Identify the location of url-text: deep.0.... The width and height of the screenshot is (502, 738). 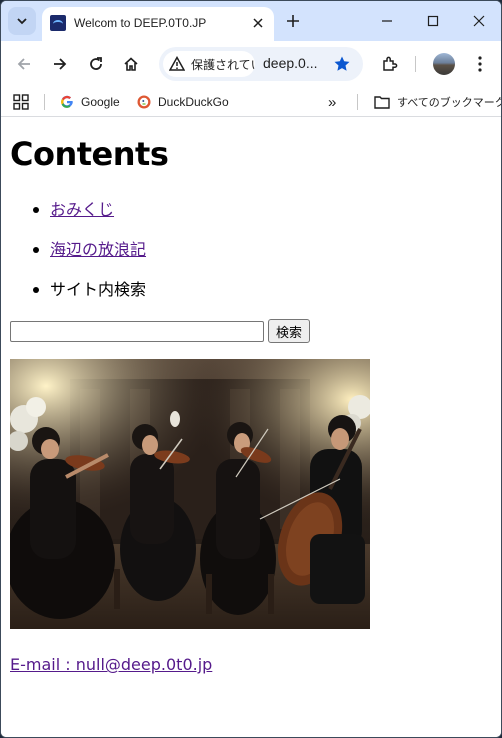
(290, 63).